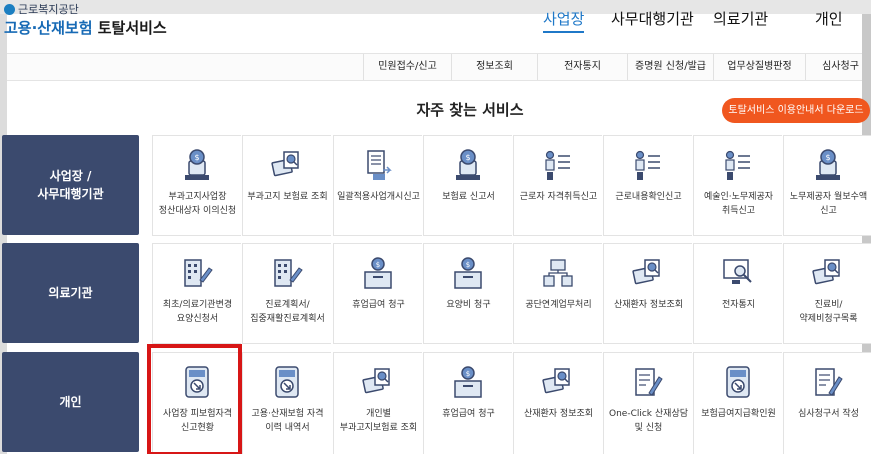 The image size is (871, 454). What do you see at coordinates (70, 185) in the screenshot?
I see `row-label-workplace: 사업장 / 사무대행기관` at bounding box center [70, 185].